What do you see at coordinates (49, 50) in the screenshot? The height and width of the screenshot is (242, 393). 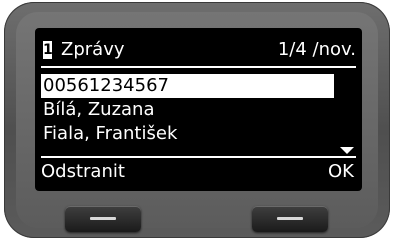 I see `line-number-badge: 1` at bounding box center [49, 50].